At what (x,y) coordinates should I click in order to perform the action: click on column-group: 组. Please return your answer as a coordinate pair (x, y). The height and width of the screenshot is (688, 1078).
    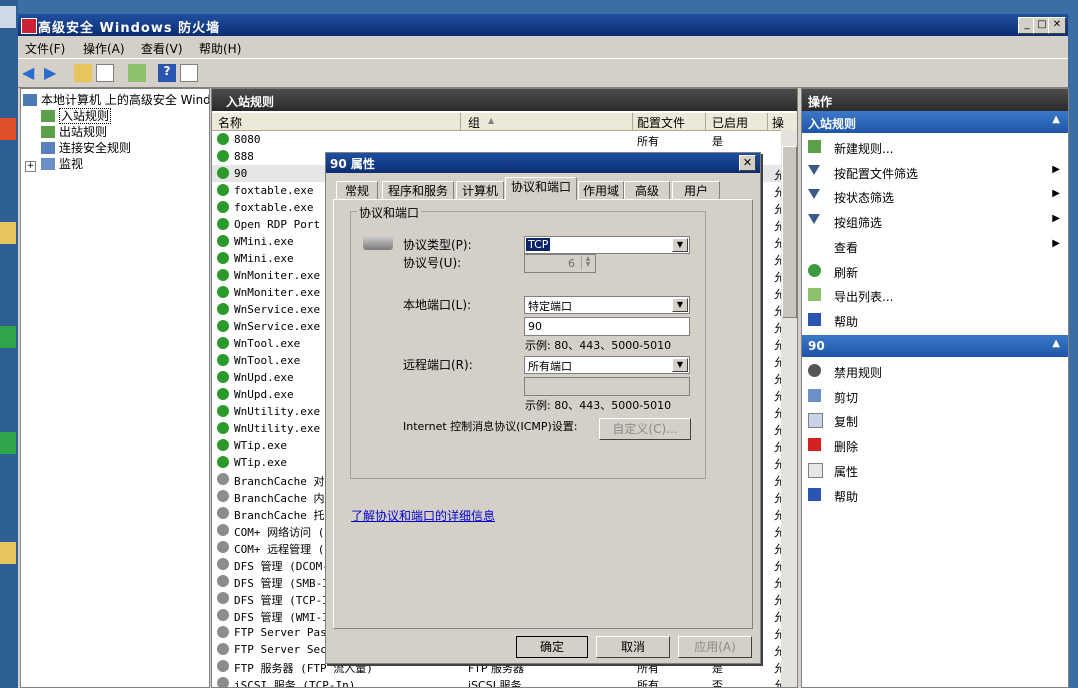
    Looking at the image, I should click on (474, 122).